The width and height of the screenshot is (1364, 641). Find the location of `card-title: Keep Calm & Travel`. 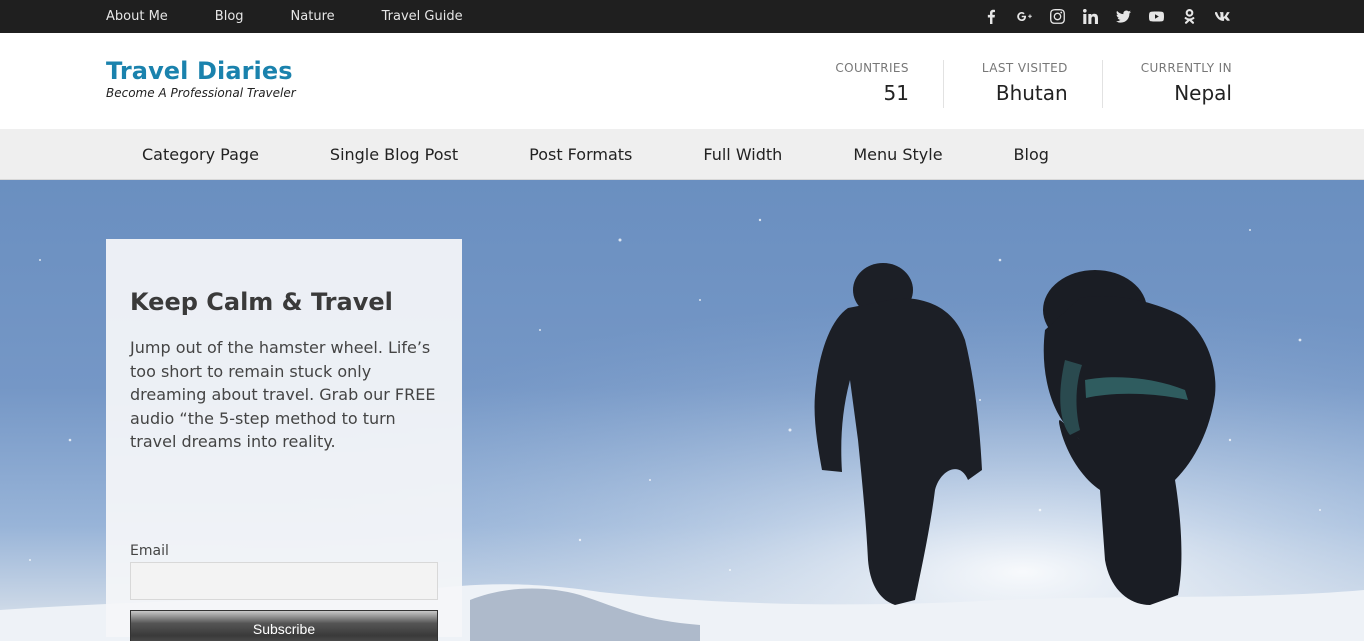

card-title: Keep Calm & Travel is located at coordinates (261, 302).